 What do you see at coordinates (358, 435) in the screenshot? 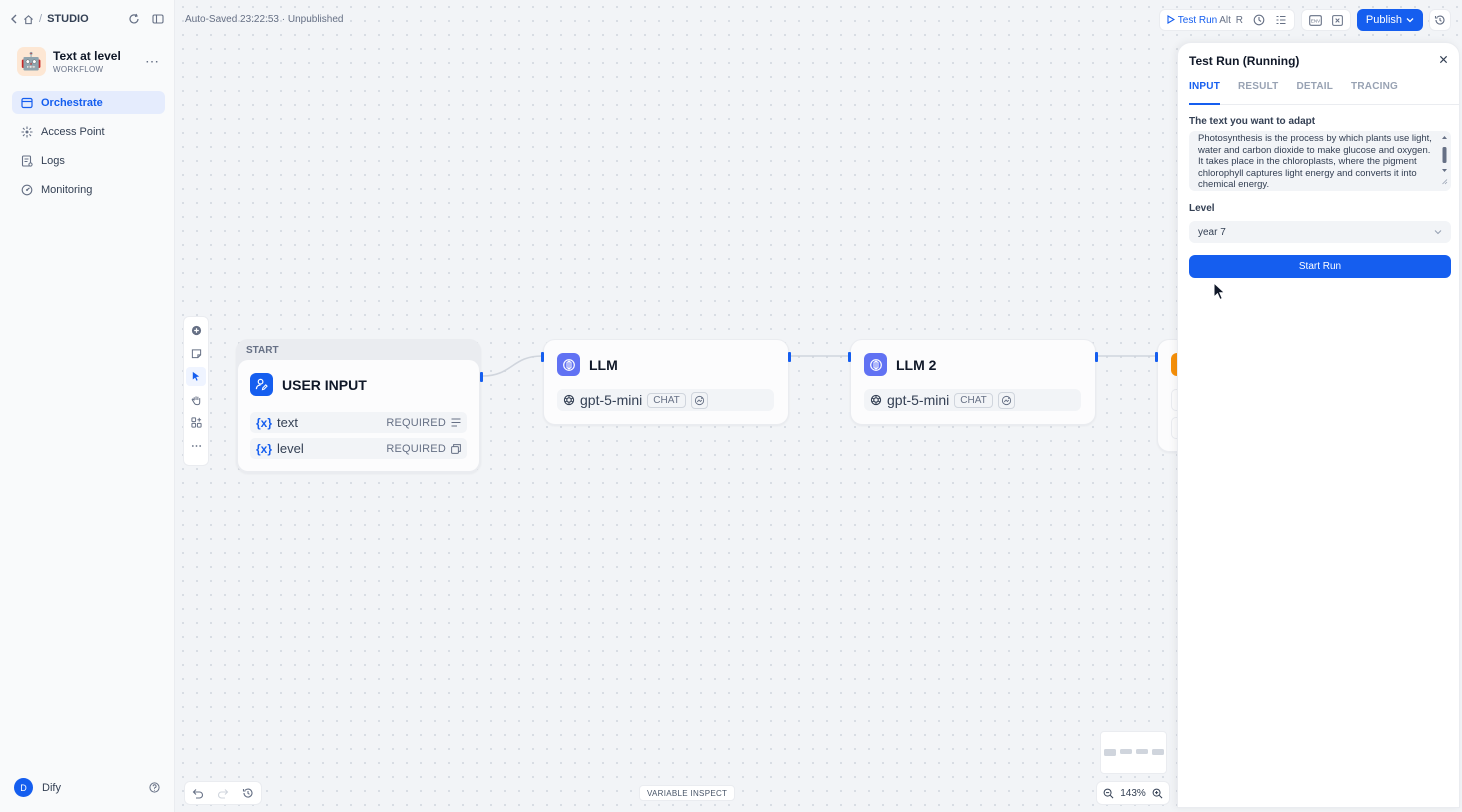
I see `start-vars-list: {x} text REQUIRED {x} level REQUIRED` at bounding box center [358, 435].